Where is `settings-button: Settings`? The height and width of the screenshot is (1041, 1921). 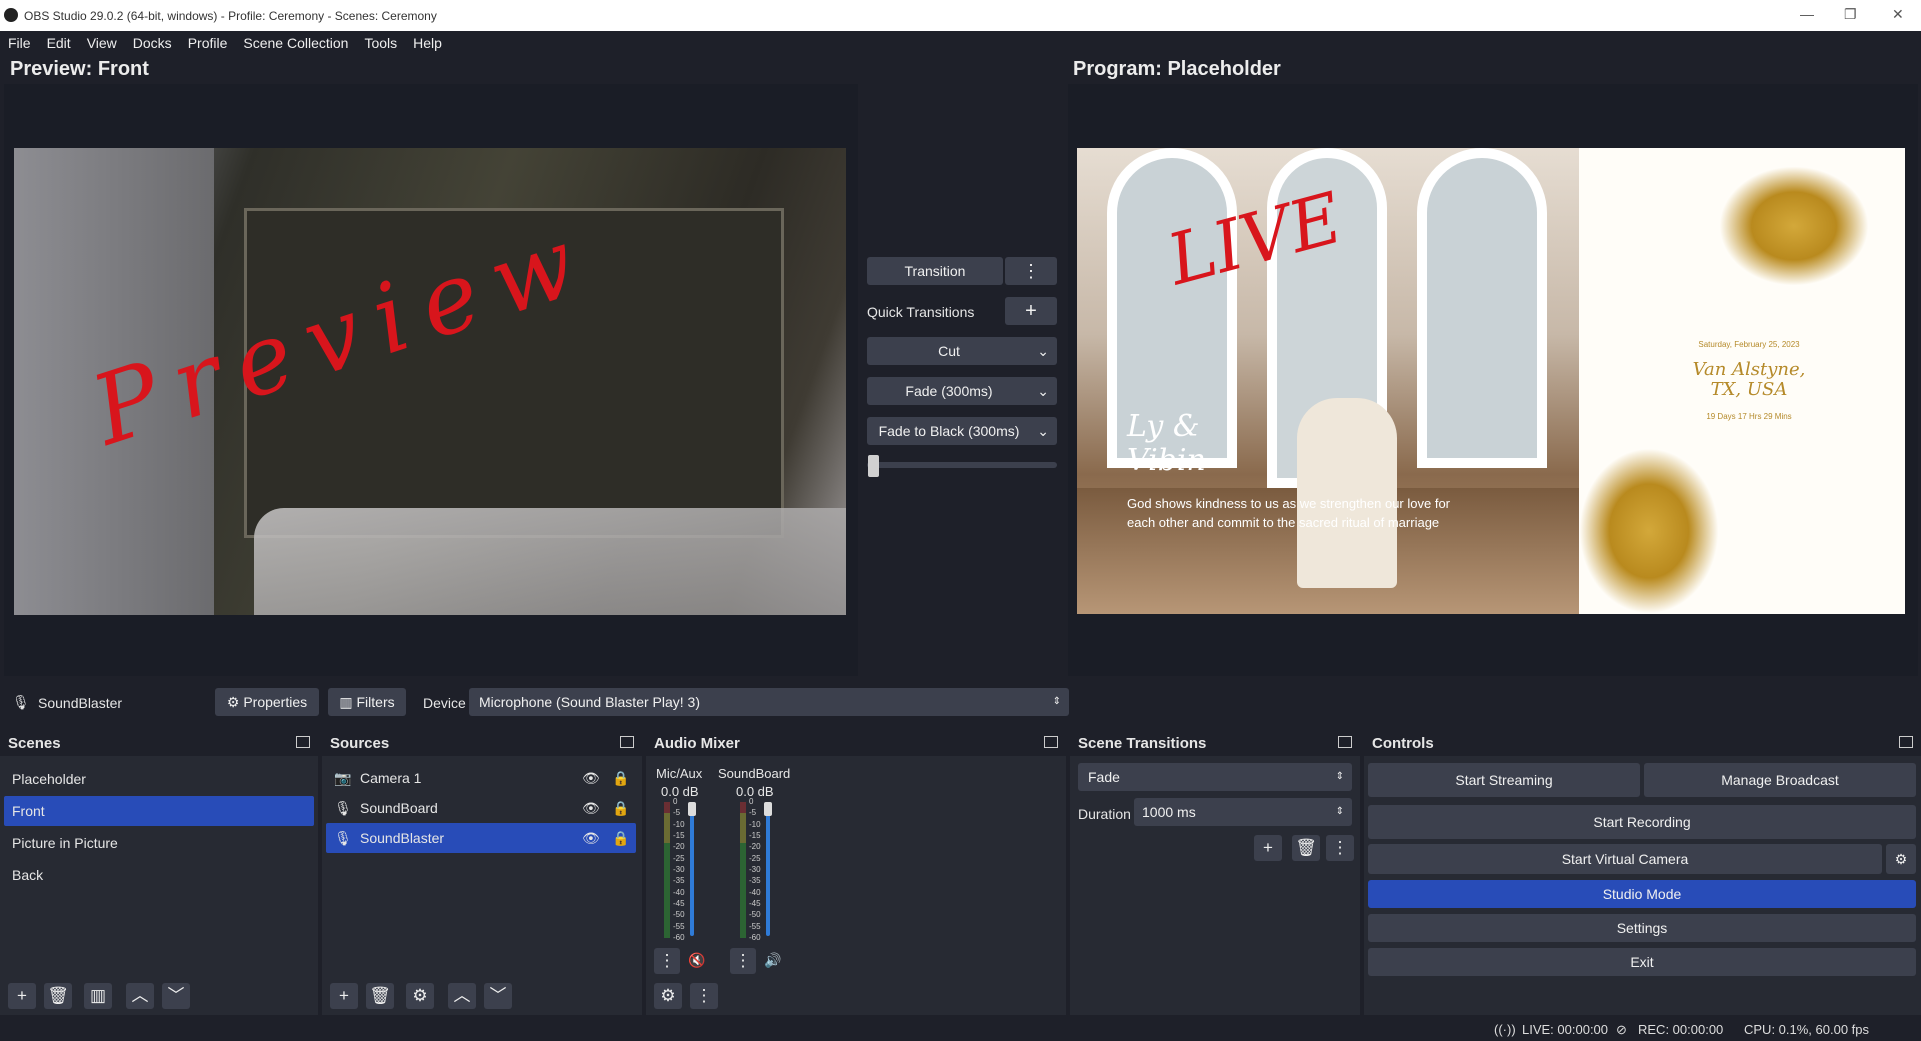
settings-button: Settings is located at coordinates (1642, 928).